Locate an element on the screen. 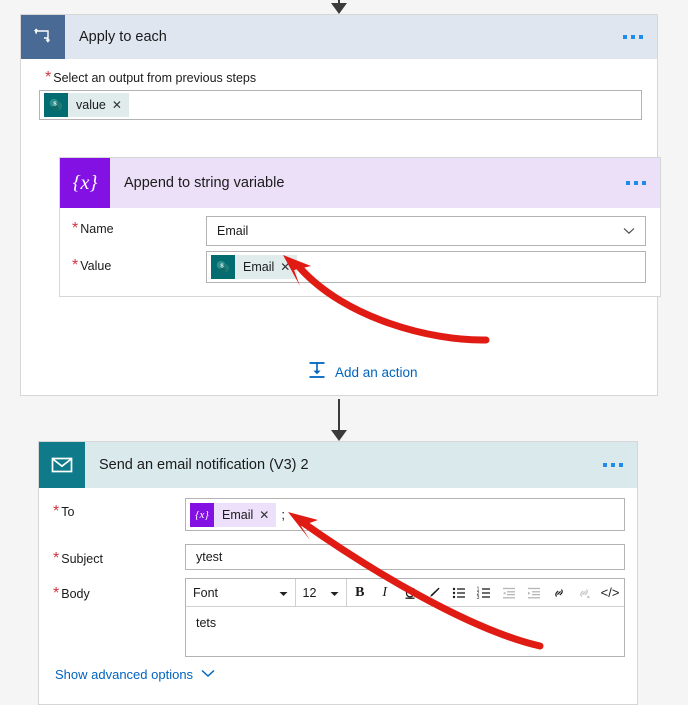  subject-input: ytest is located at coordinates (405, 557).